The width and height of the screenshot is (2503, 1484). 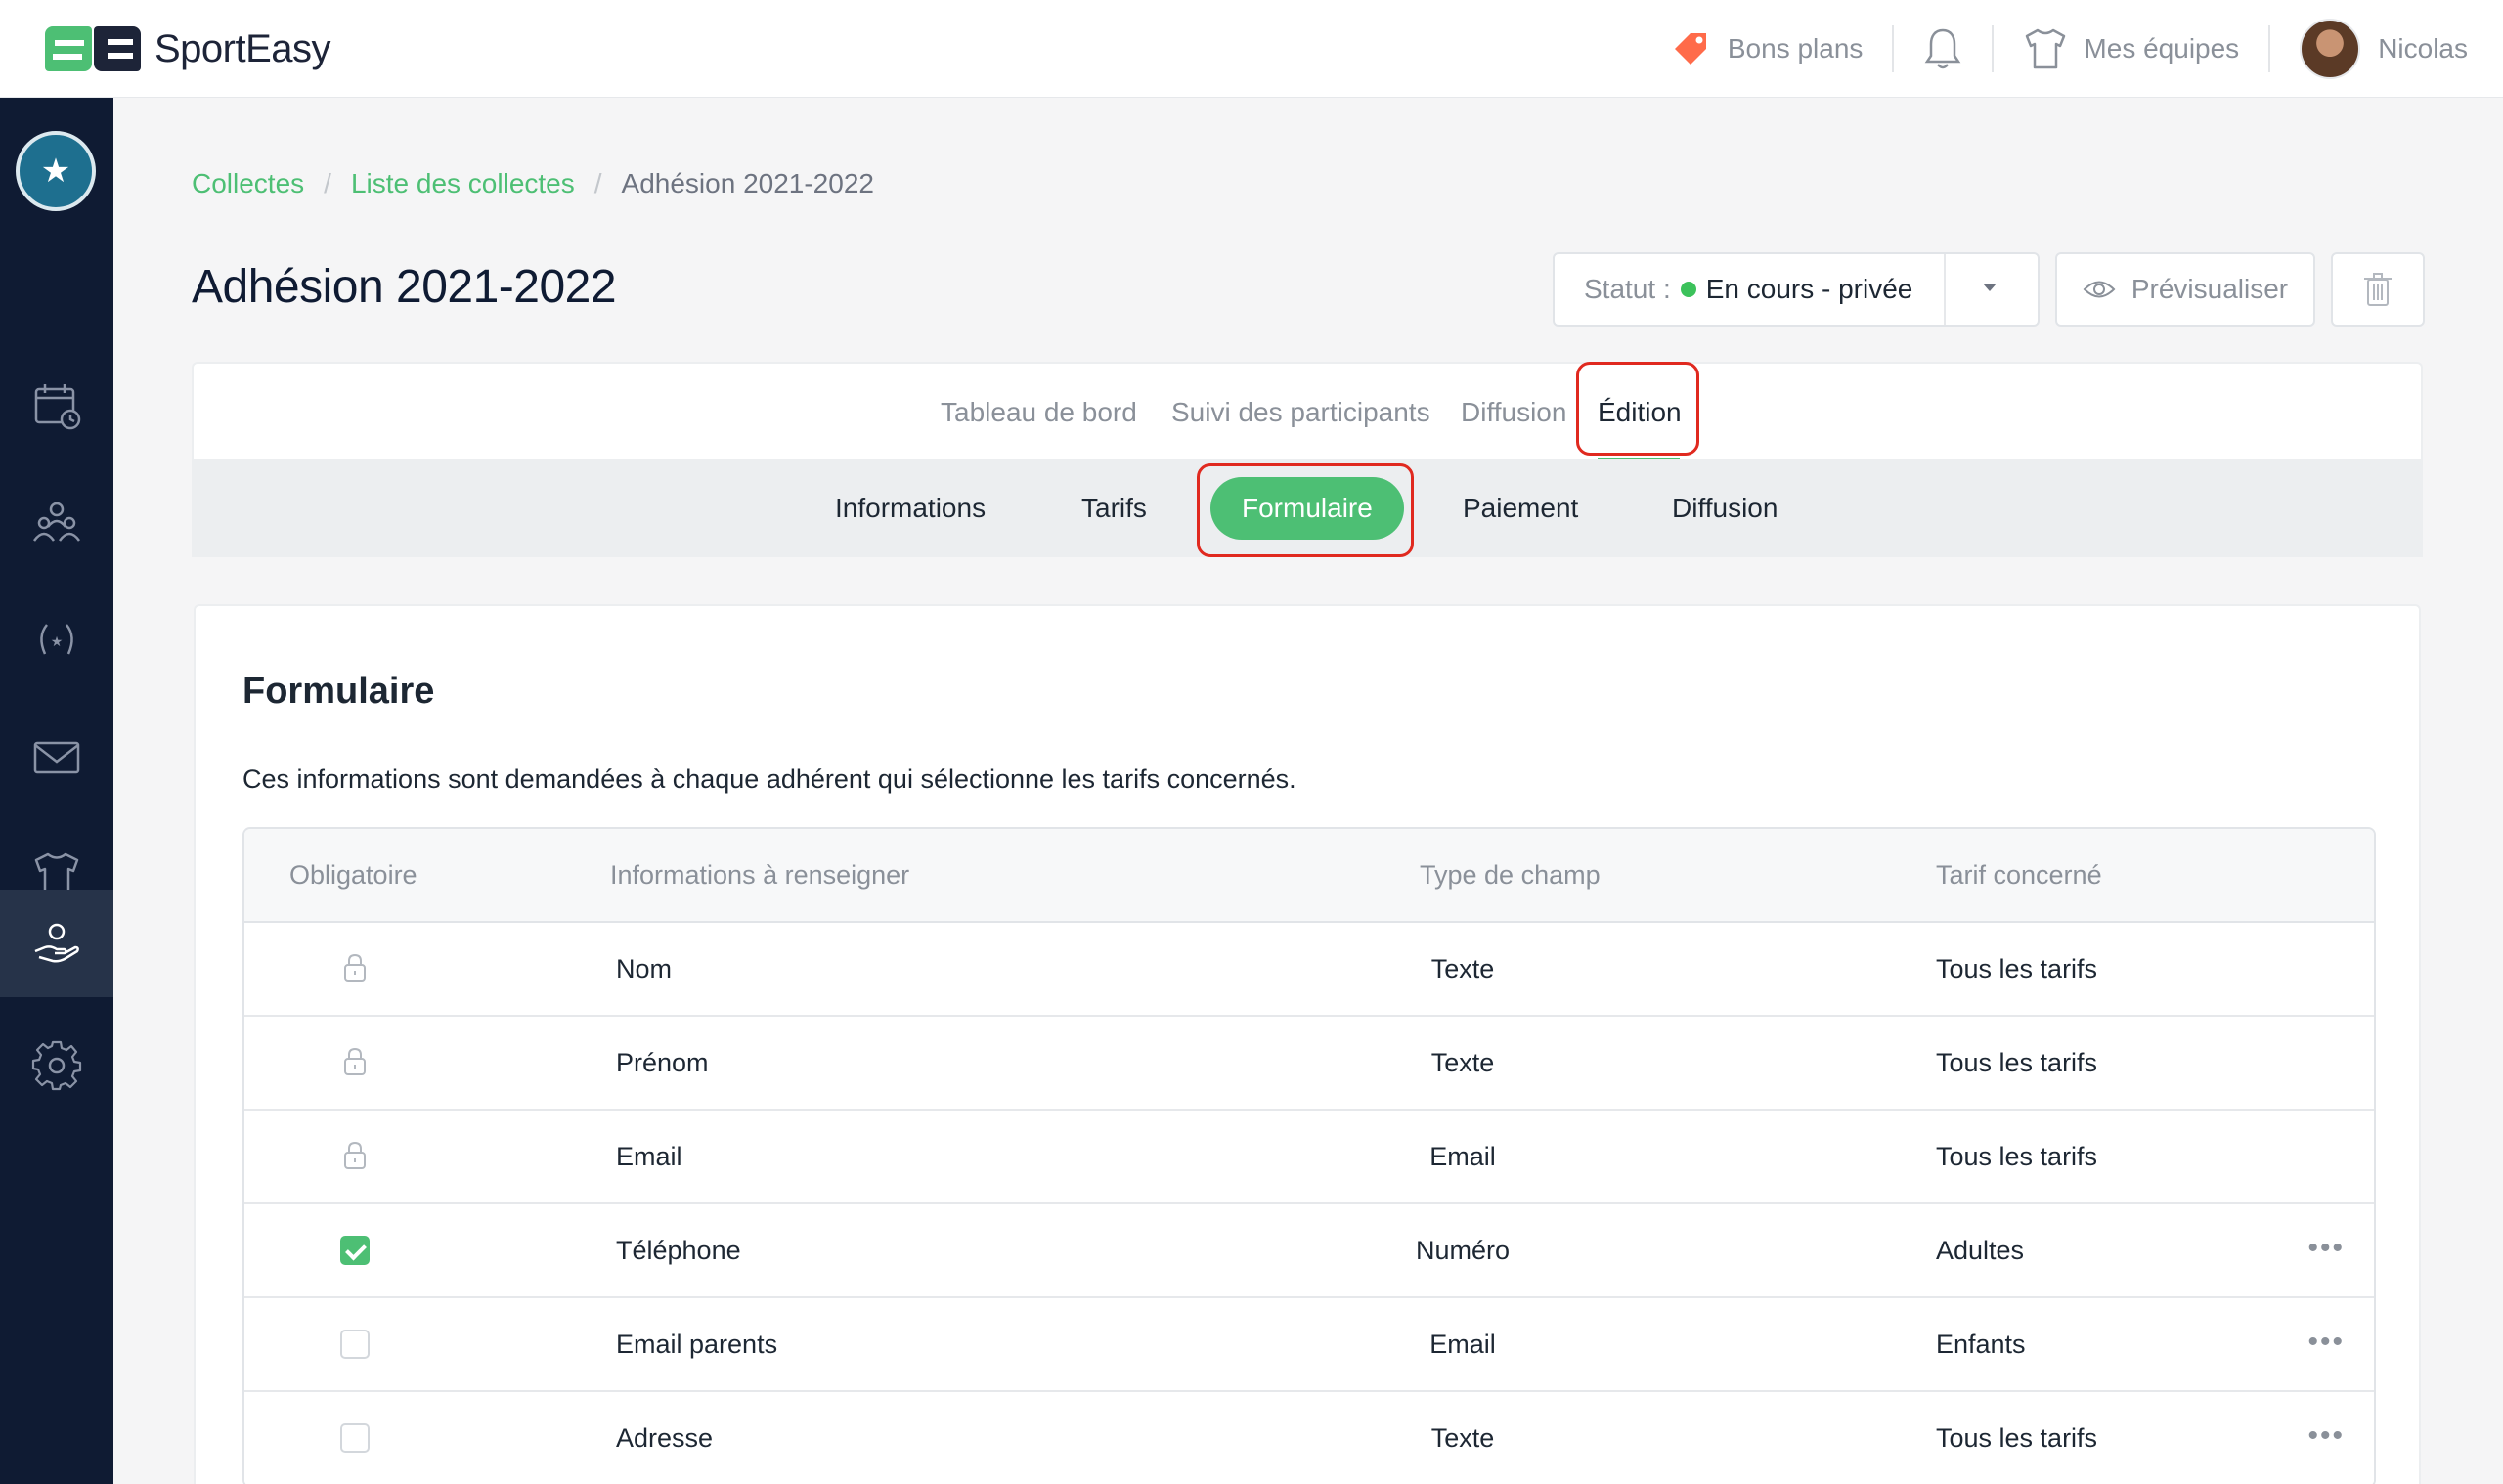 I want to click on subtab-diffusion: Diffusion, so click(x=1725, y=508).